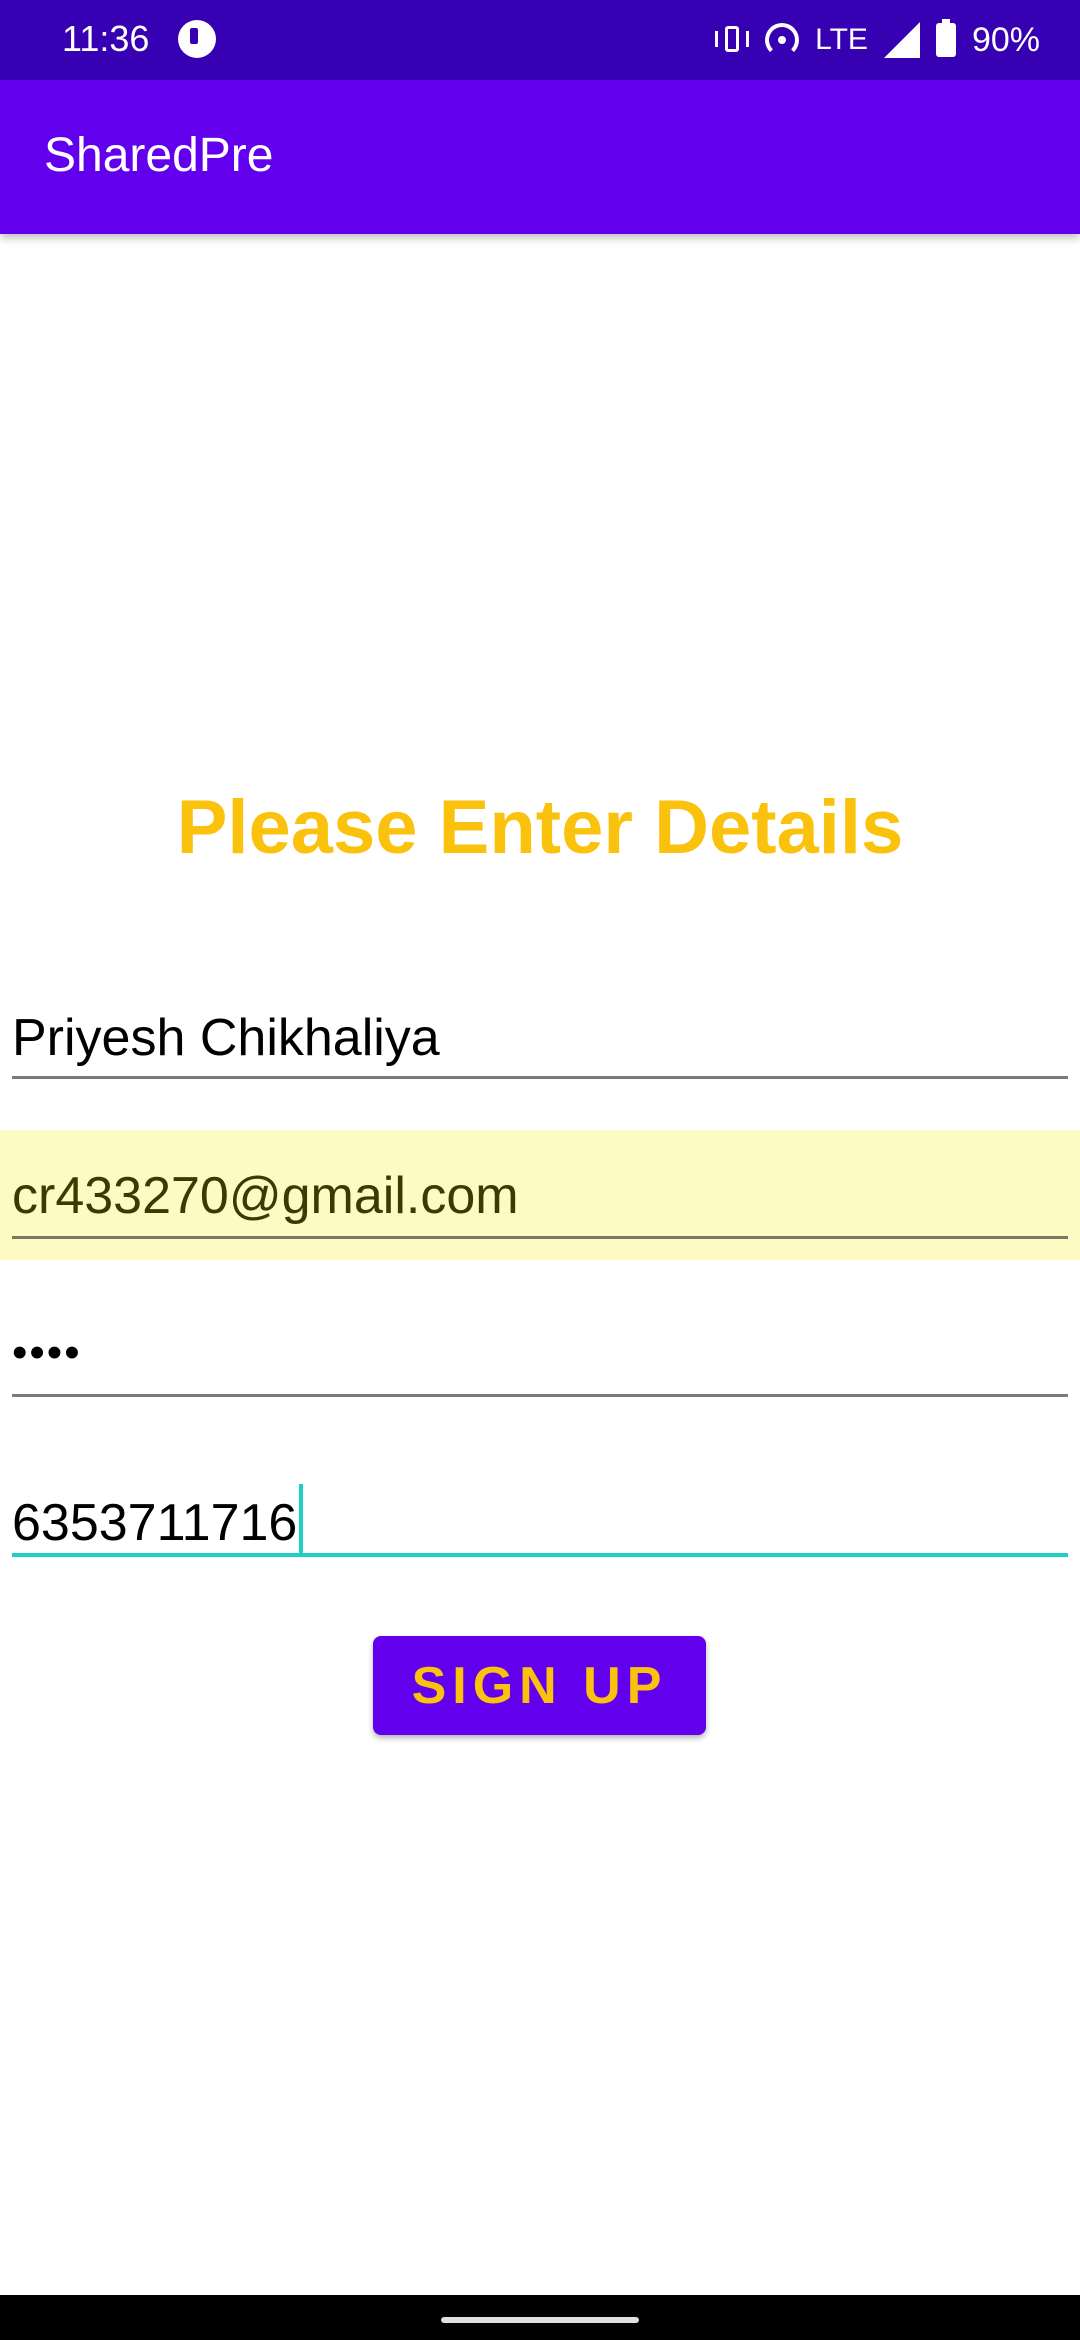 This screenshot has height=2340, width=1080. What do you see at coordinates (841, 39) in the screenshot?
I see `network-type-label: LTE` at bounding box center [841, 39].